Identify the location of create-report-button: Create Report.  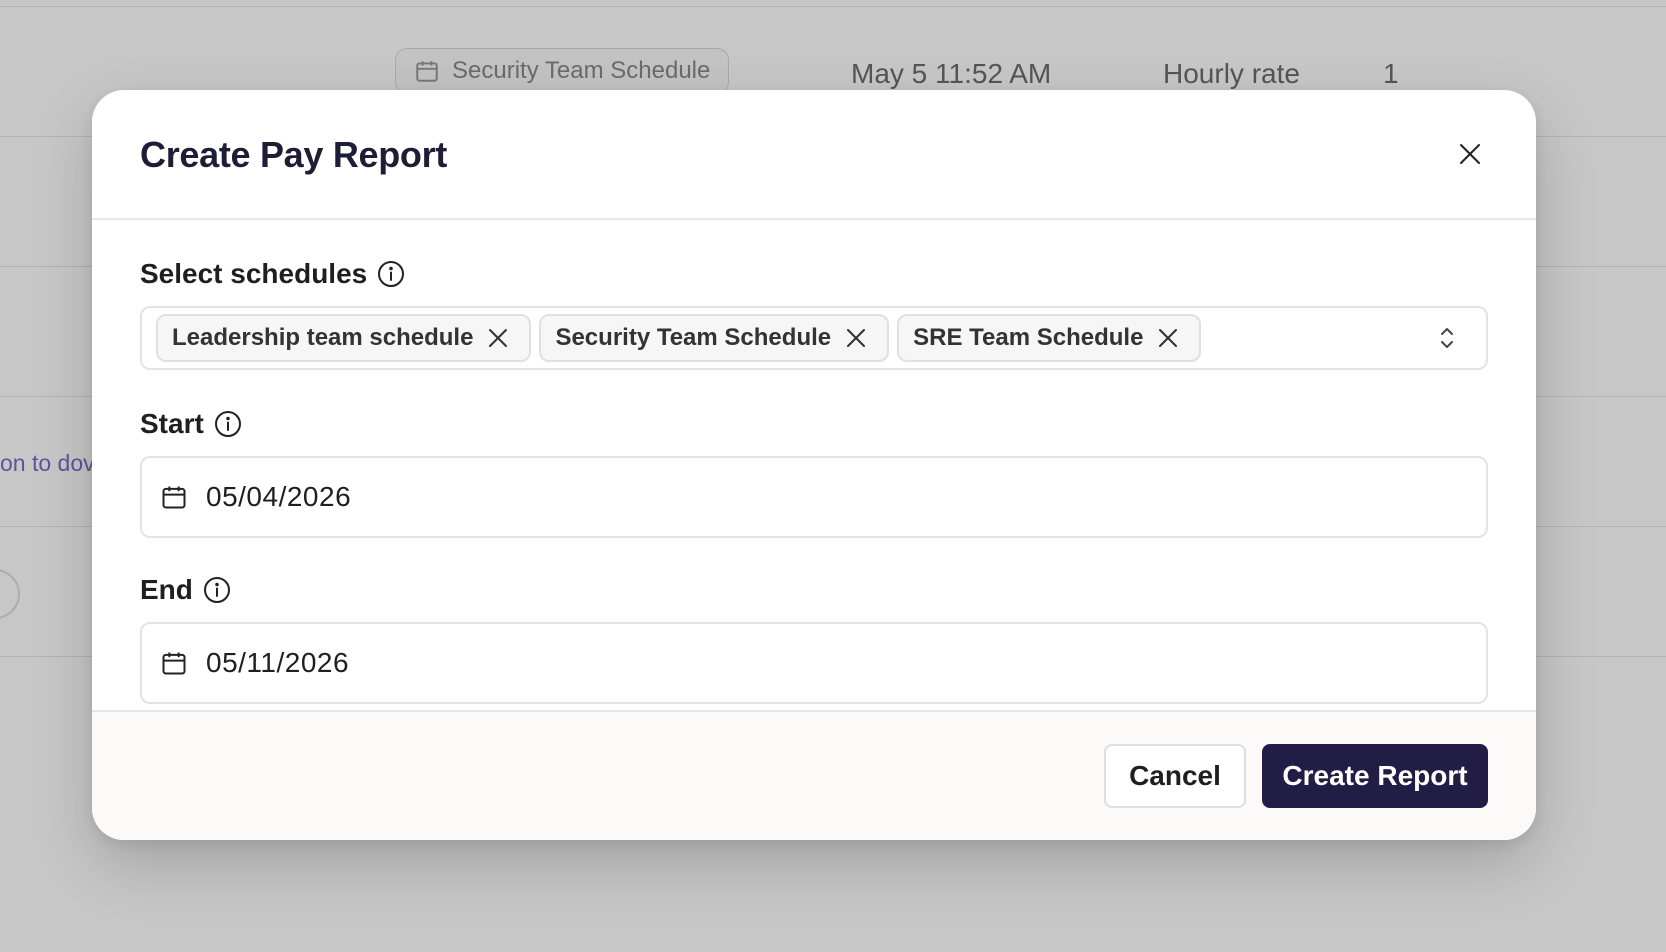
(1375, 776).